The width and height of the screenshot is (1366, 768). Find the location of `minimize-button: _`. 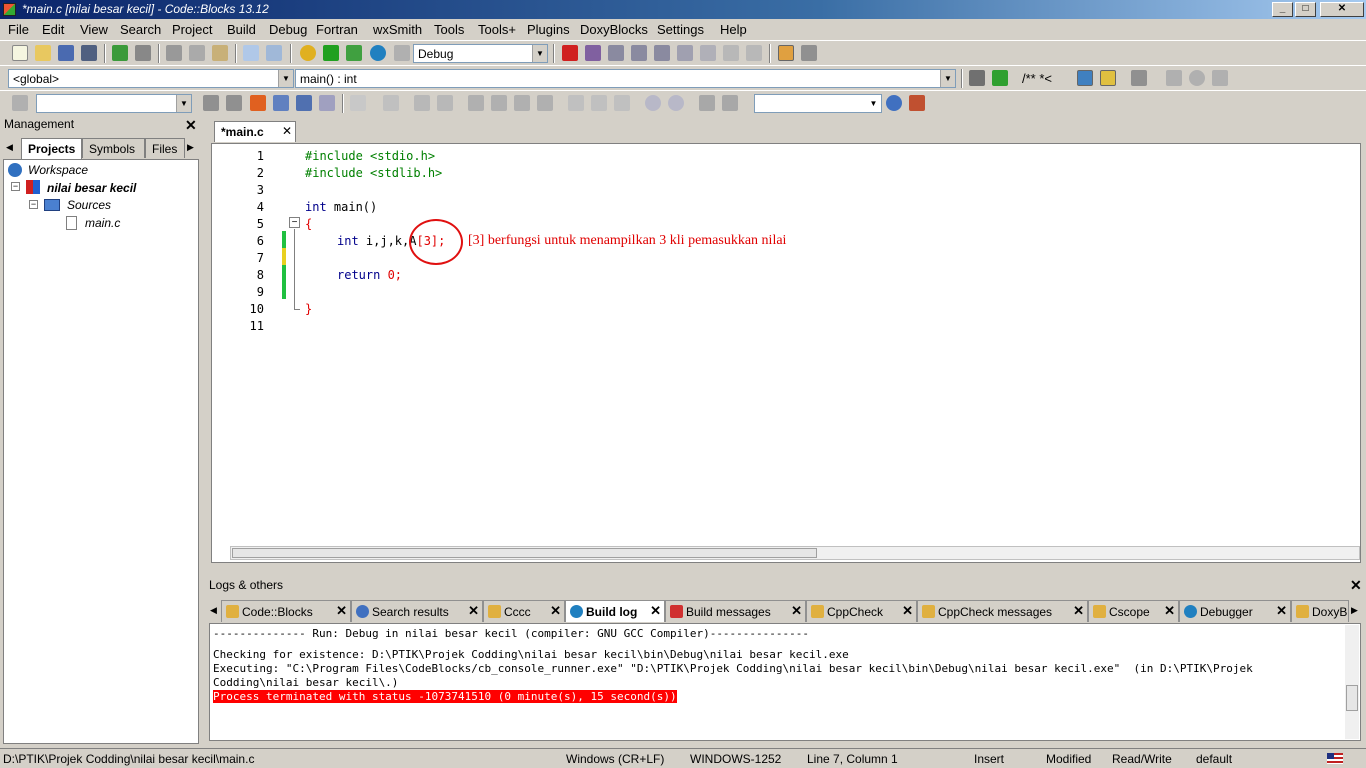

minimize-button: _ is located at coordinates (1282, 9).